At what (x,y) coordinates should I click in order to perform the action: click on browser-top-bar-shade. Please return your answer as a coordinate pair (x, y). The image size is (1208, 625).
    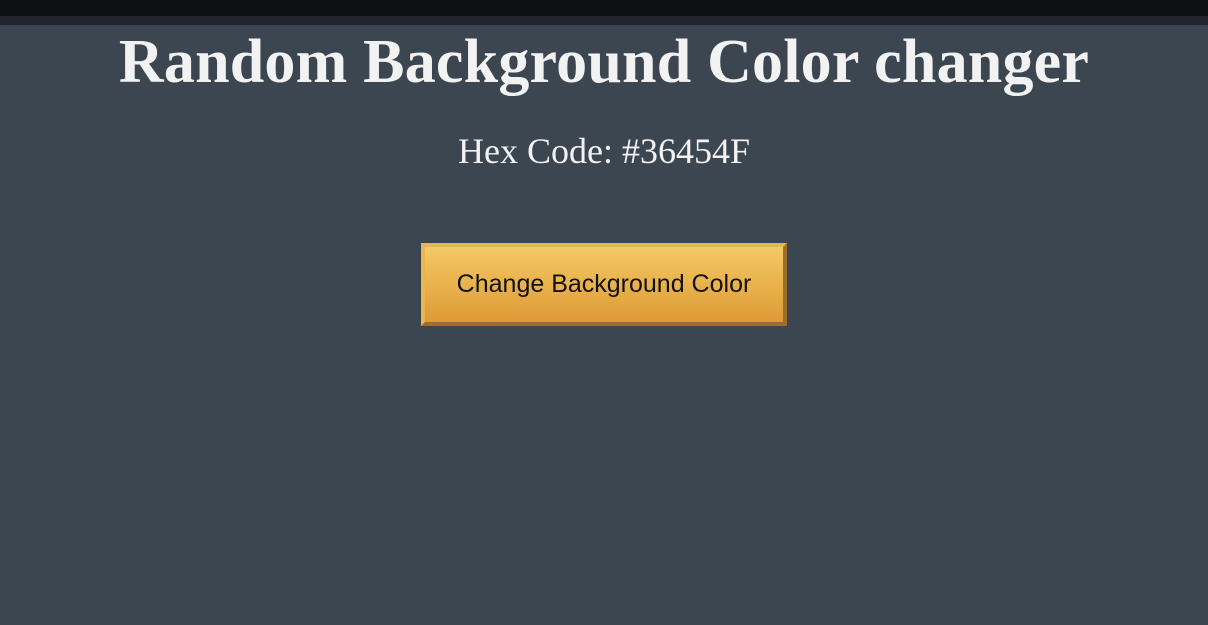
    Looking at the image, I should click on (604, 20).